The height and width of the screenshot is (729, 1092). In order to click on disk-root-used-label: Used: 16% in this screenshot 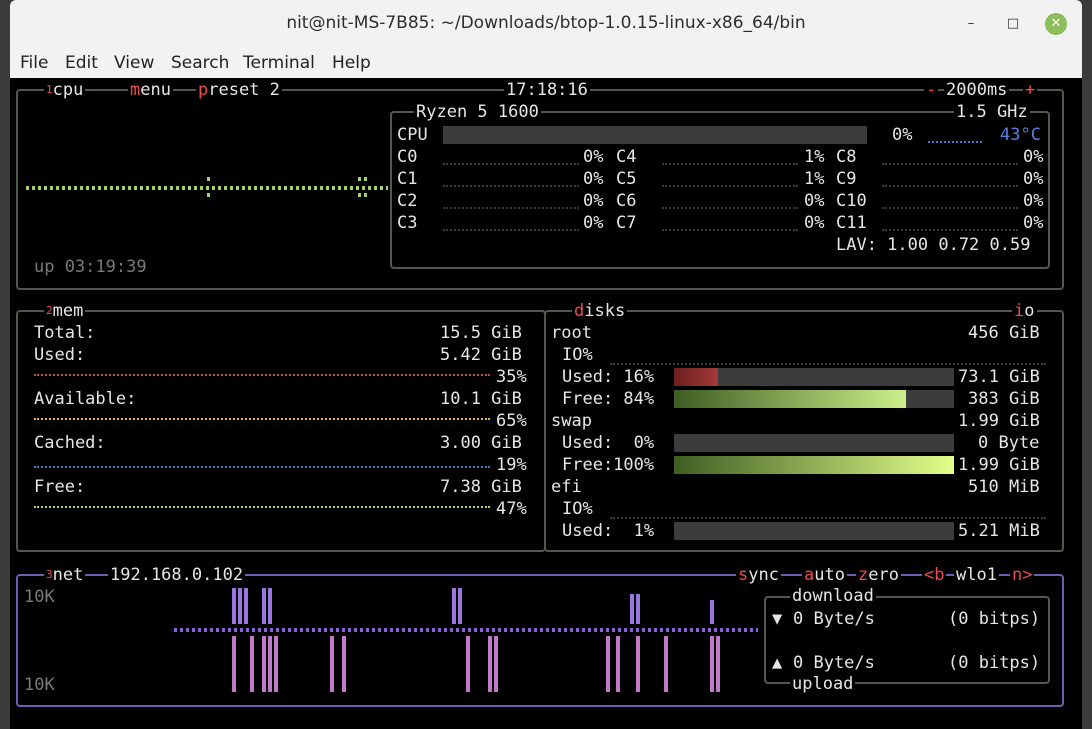, I will do `click(608, 377)`.